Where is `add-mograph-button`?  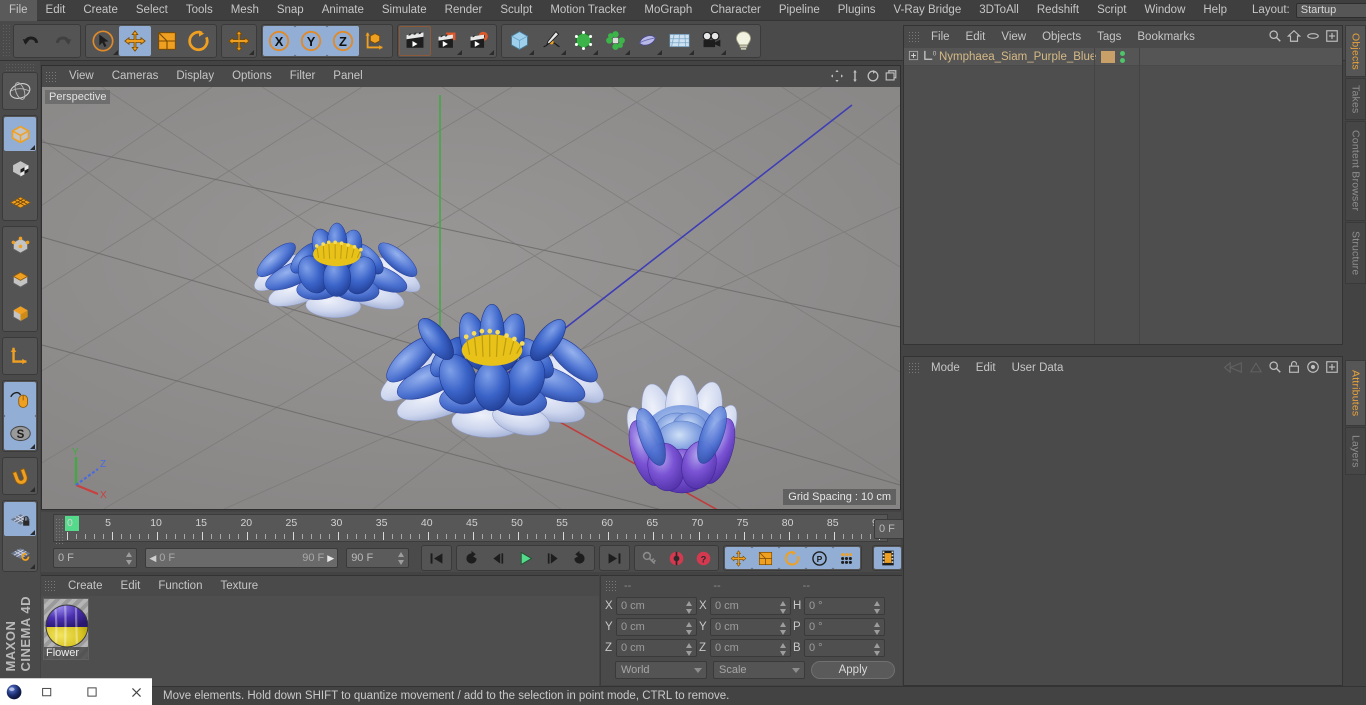 add-mograph-button is located at coordinates (615, 40).